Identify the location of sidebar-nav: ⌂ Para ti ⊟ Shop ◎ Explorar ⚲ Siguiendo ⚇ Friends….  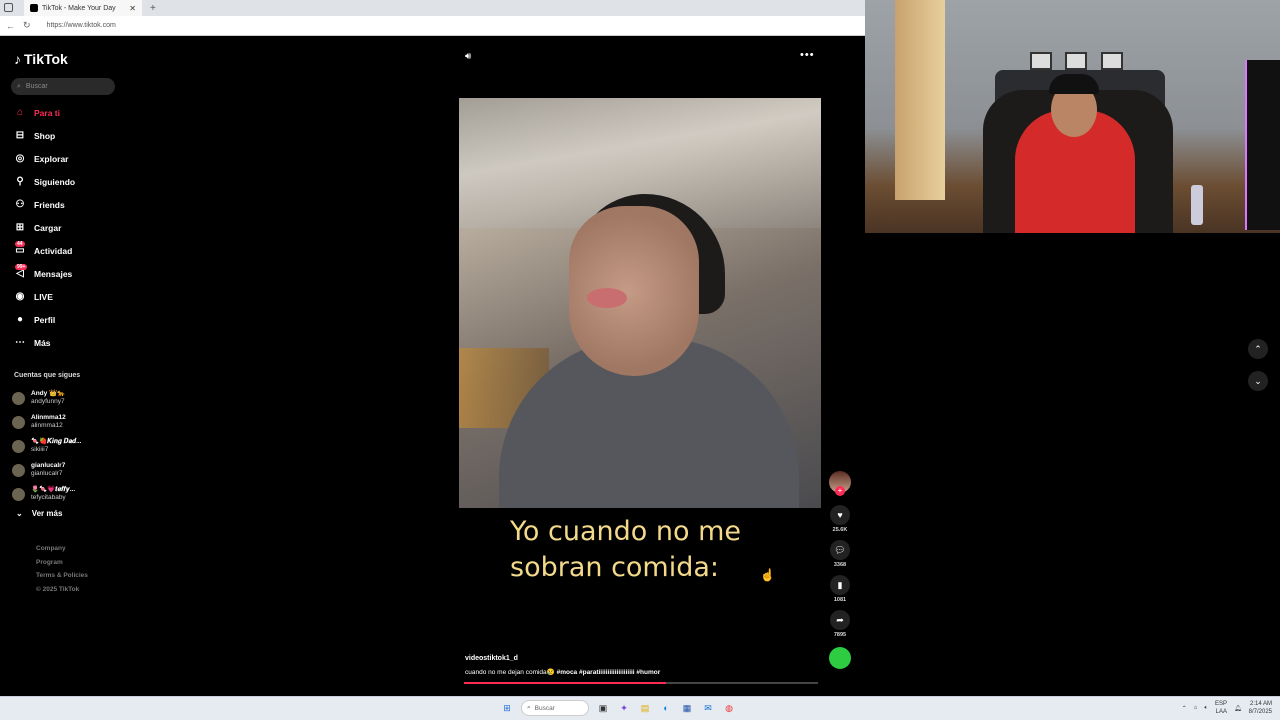
(69, 227).